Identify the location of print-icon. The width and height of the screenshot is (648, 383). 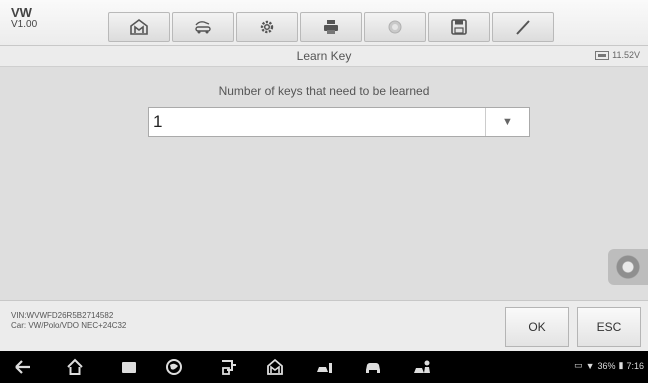
(331, 27).